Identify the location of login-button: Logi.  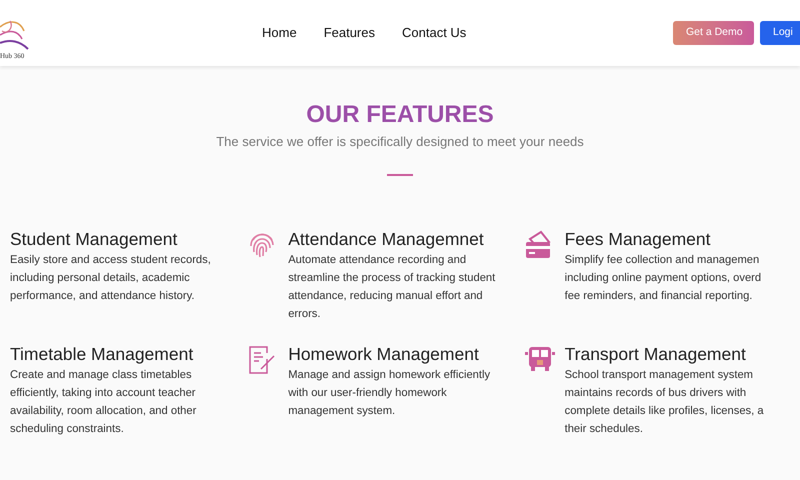
(780, 33).